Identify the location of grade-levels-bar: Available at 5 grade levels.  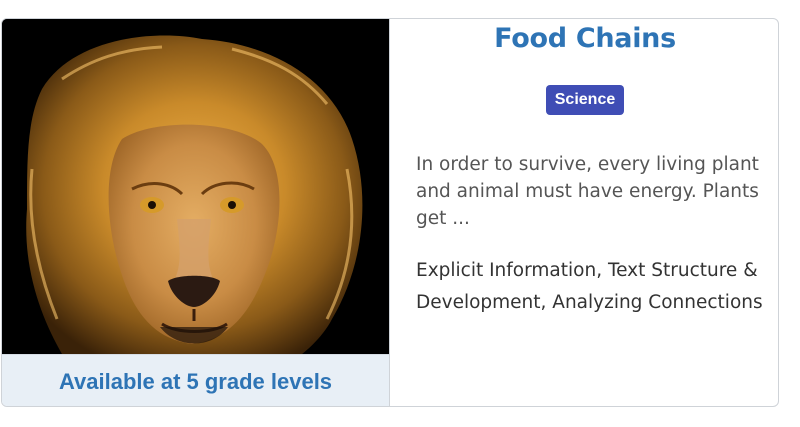
(195, 380).